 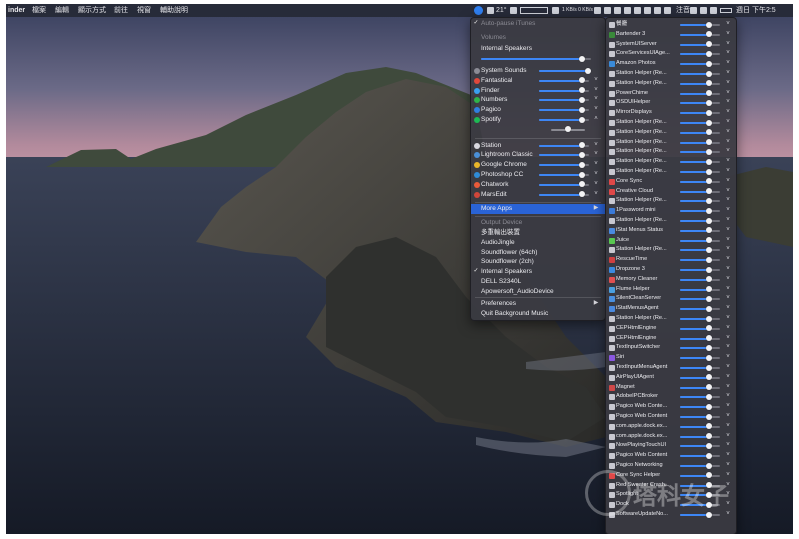 What do you see at coordinates (555, 10) in the screenshot?
I see `disk-icon` at bounding box center [555, 10].